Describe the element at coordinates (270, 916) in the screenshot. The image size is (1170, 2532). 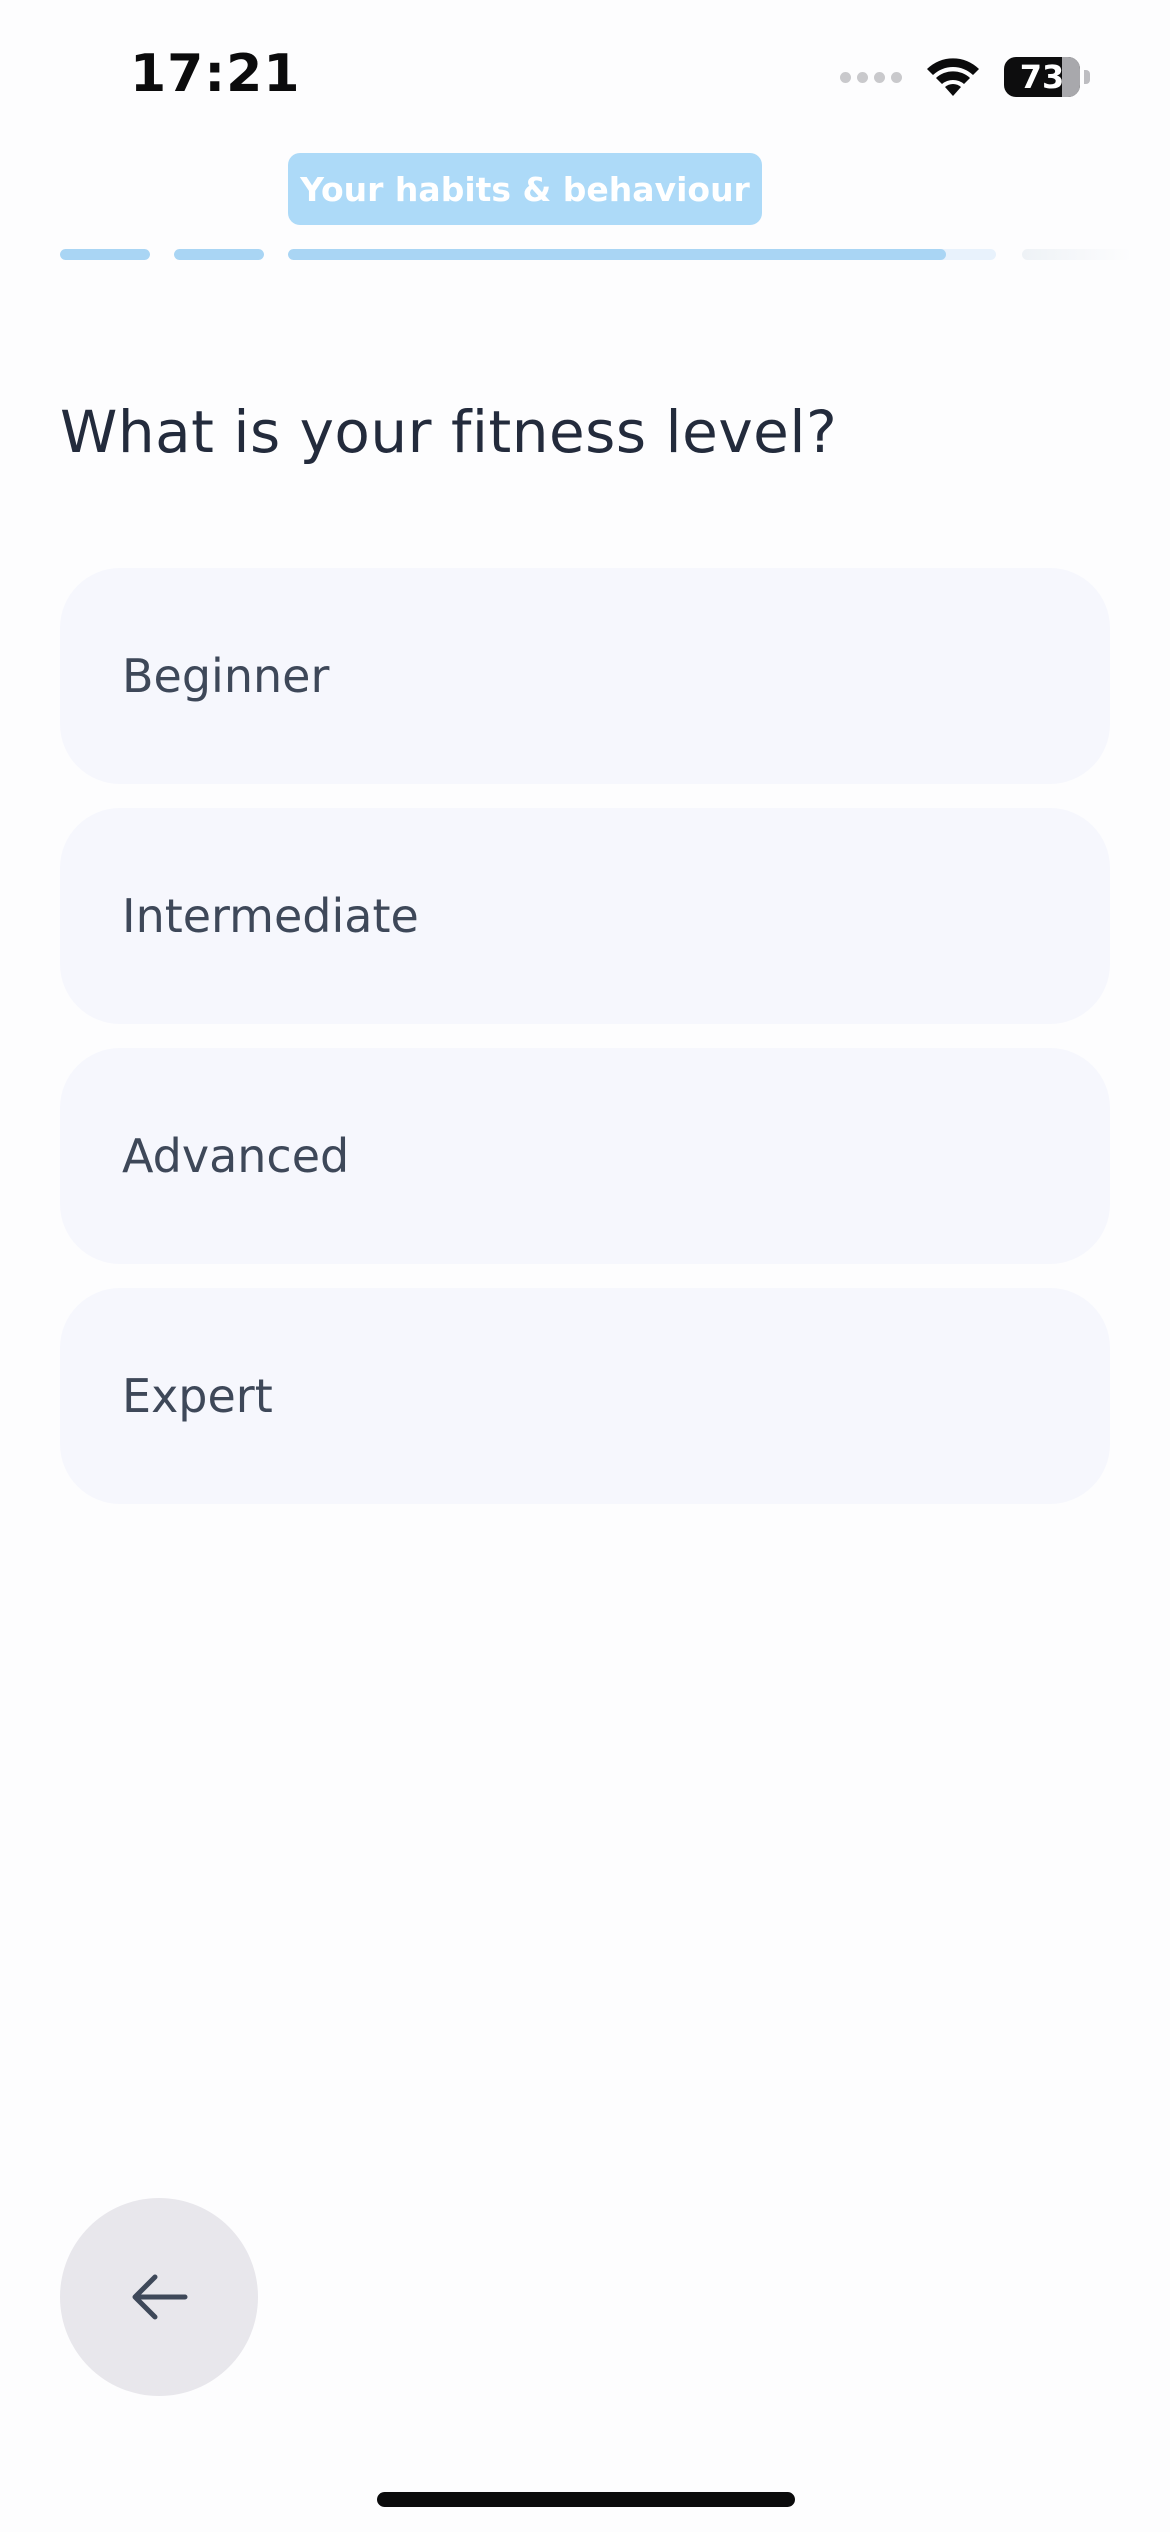
I see `option-label: Intermediate` at that location.